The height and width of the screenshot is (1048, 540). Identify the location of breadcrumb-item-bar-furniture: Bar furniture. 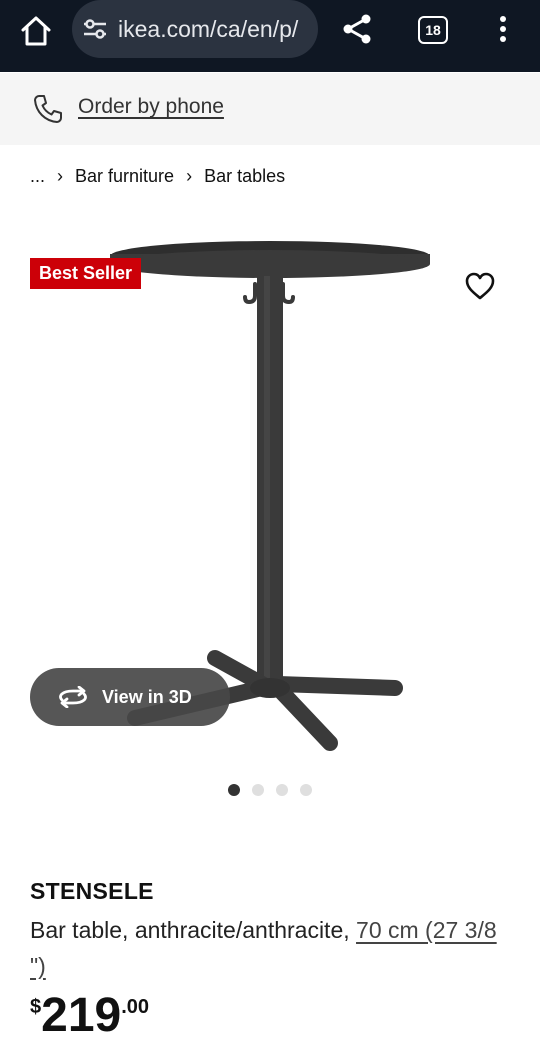
(124, 176).